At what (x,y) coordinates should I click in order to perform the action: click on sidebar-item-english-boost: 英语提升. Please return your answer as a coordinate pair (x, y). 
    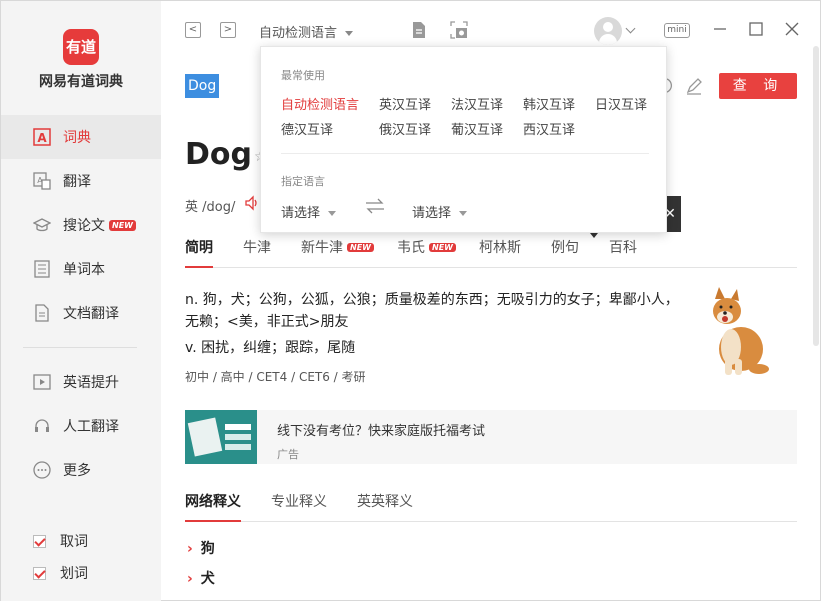
    Looking at the image, I should click on (81, 382).